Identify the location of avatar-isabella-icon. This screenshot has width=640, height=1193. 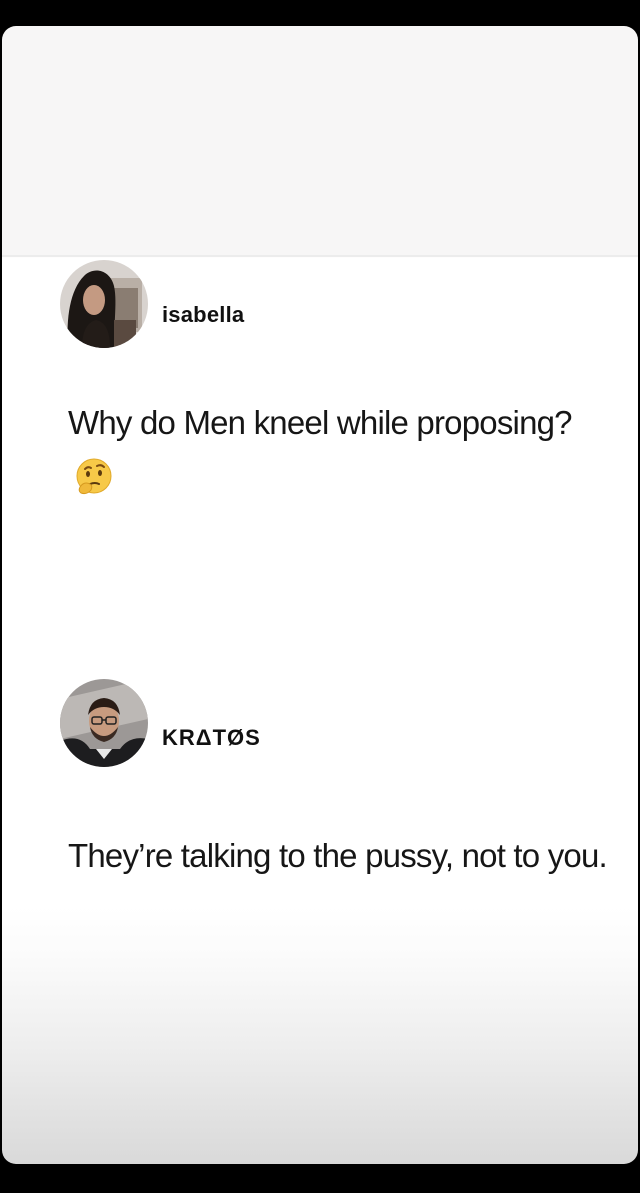
(104, 304).